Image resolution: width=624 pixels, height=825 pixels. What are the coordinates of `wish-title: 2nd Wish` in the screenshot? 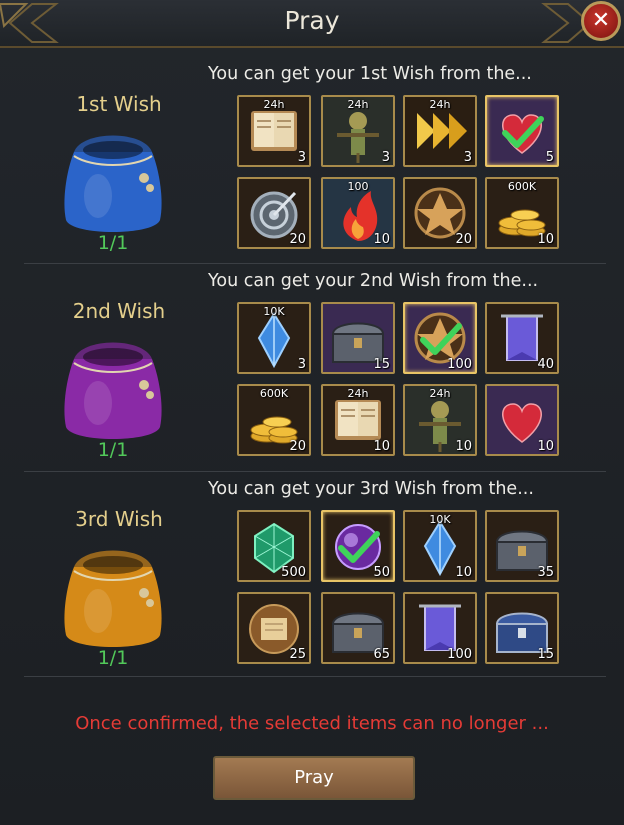 It's located at (119, 311).